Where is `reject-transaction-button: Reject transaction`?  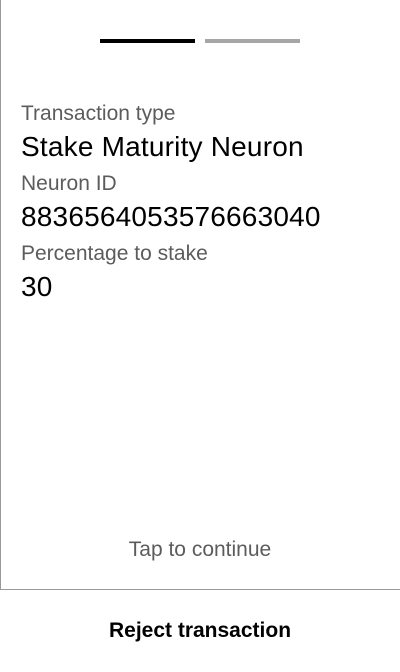 reject-transaction-button: Reject transaction is located at coordinates (200, 631).